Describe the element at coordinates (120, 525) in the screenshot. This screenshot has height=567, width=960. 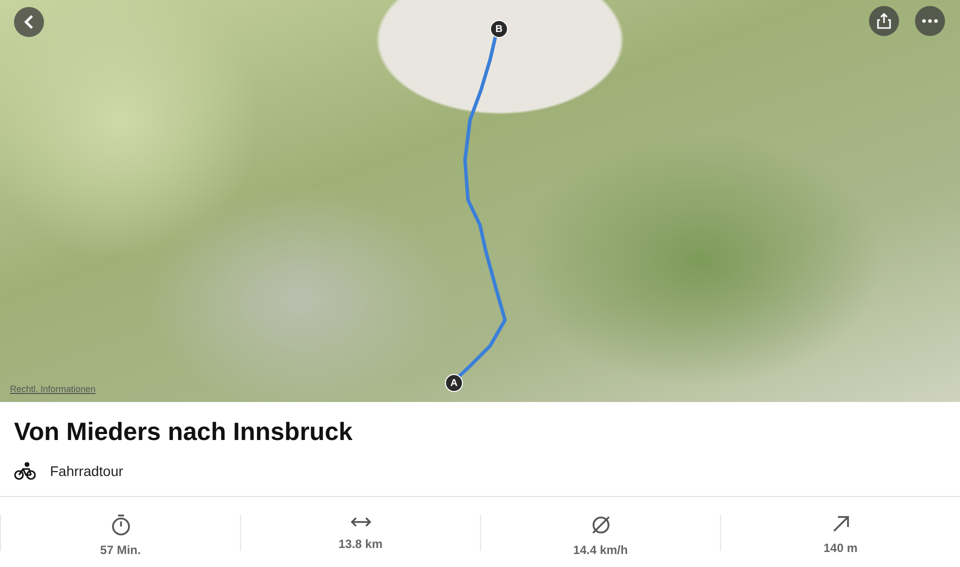
I see `stopwatch-icon` at that location.